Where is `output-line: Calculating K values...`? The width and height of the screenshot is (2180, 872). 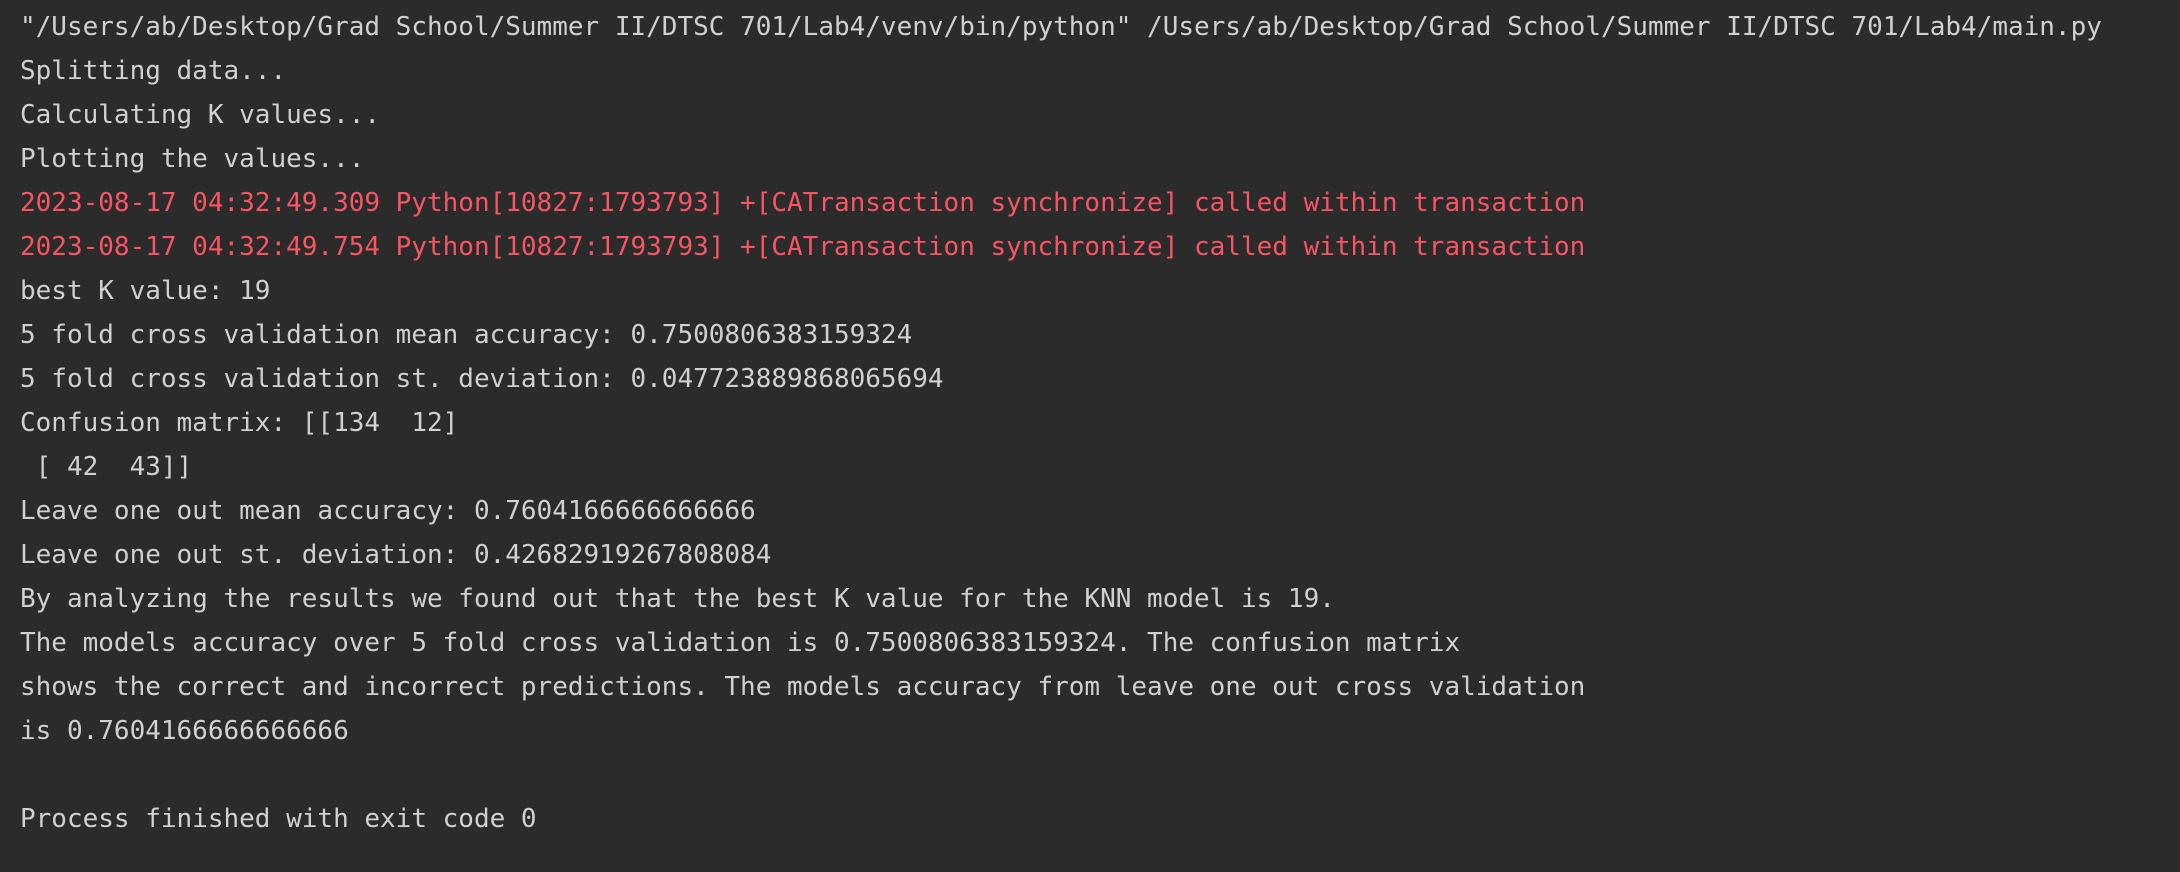 output-line: Calculating K values... is located at coordinates (200, 115).